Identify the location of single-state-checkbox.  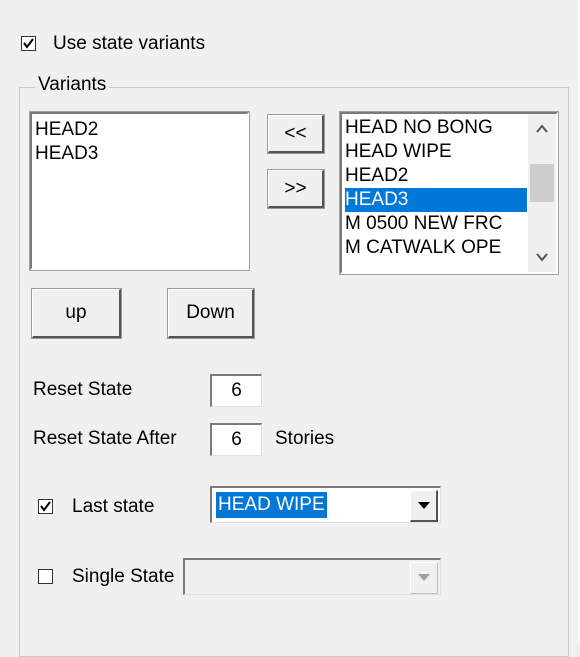
(45, 576).